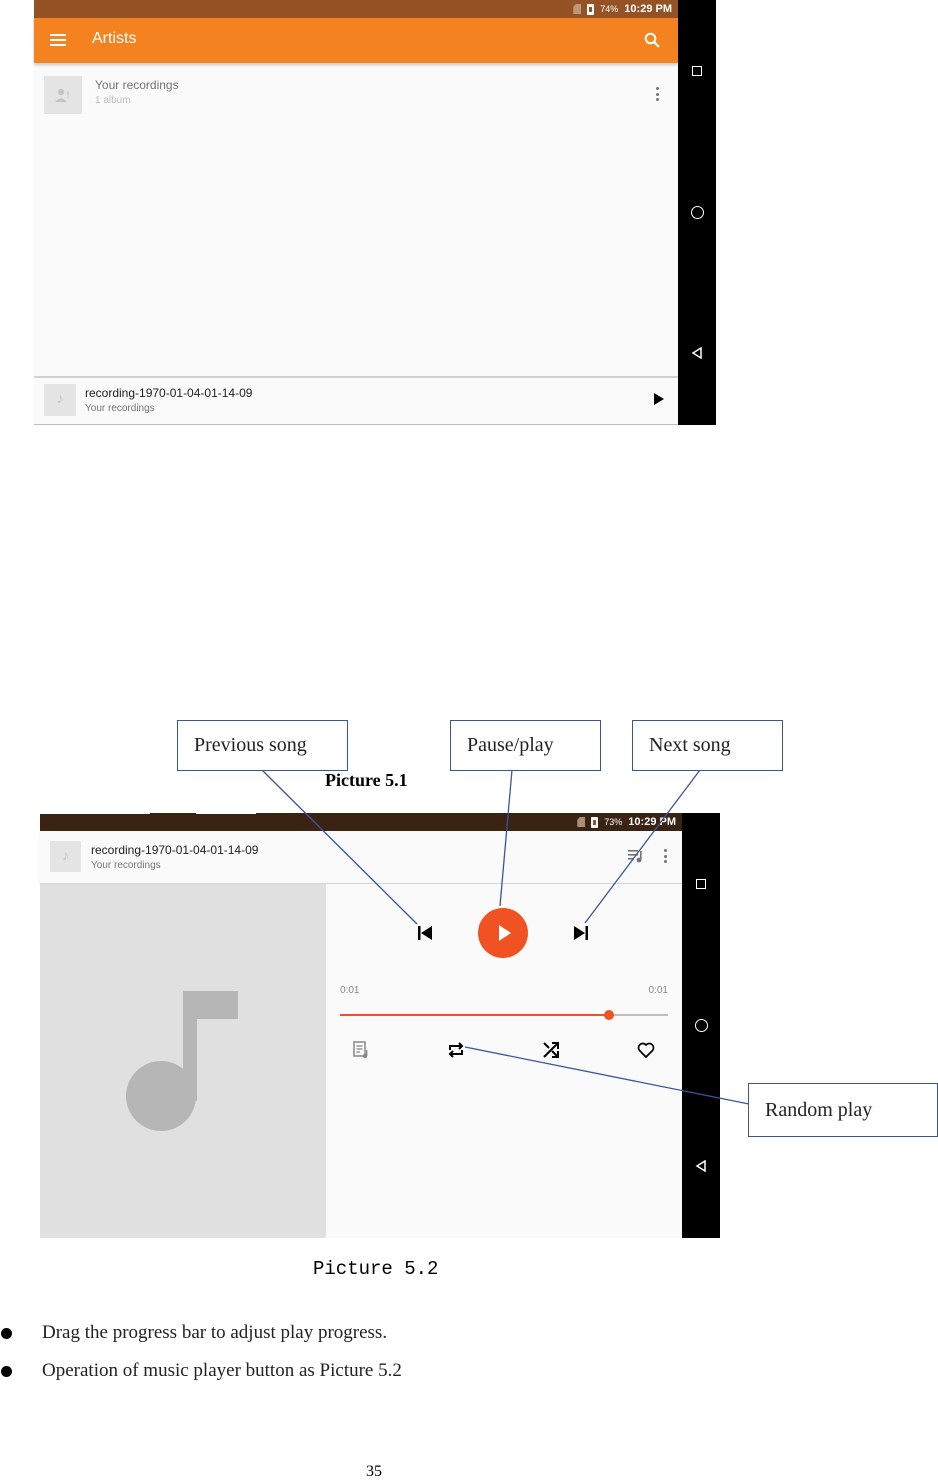 The height and width of the screenshot is (1481, 938). Describe the element at coordinates (707, 745) in the screenshot. I see `callout-next-song: Next song` at that location.